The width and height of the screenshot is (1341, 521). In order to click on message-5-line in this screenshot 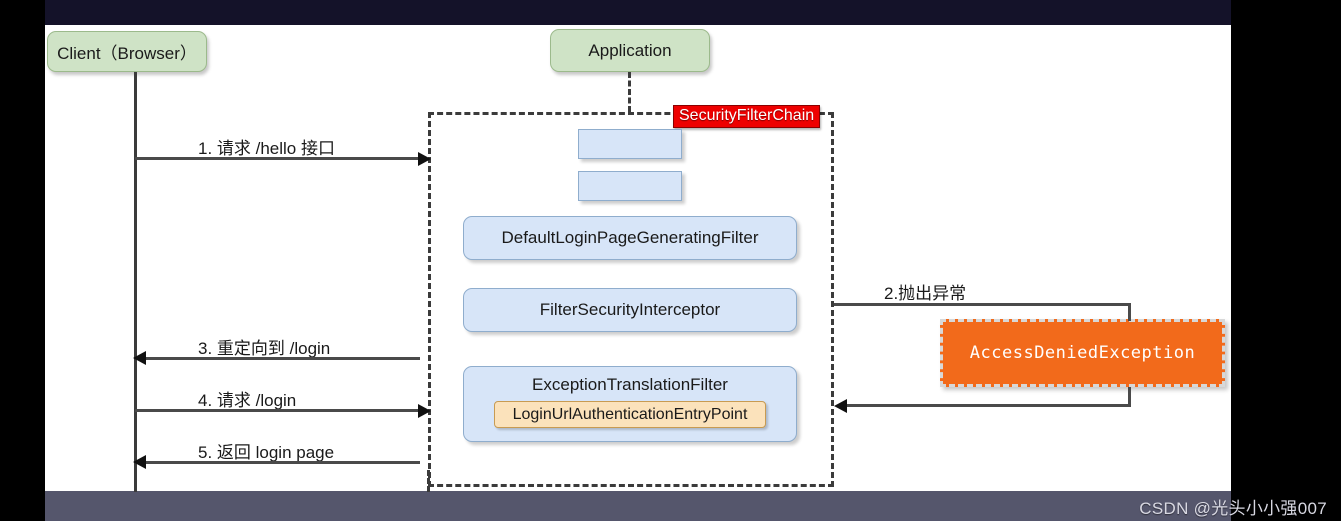, I will do `click(279, 462)`.